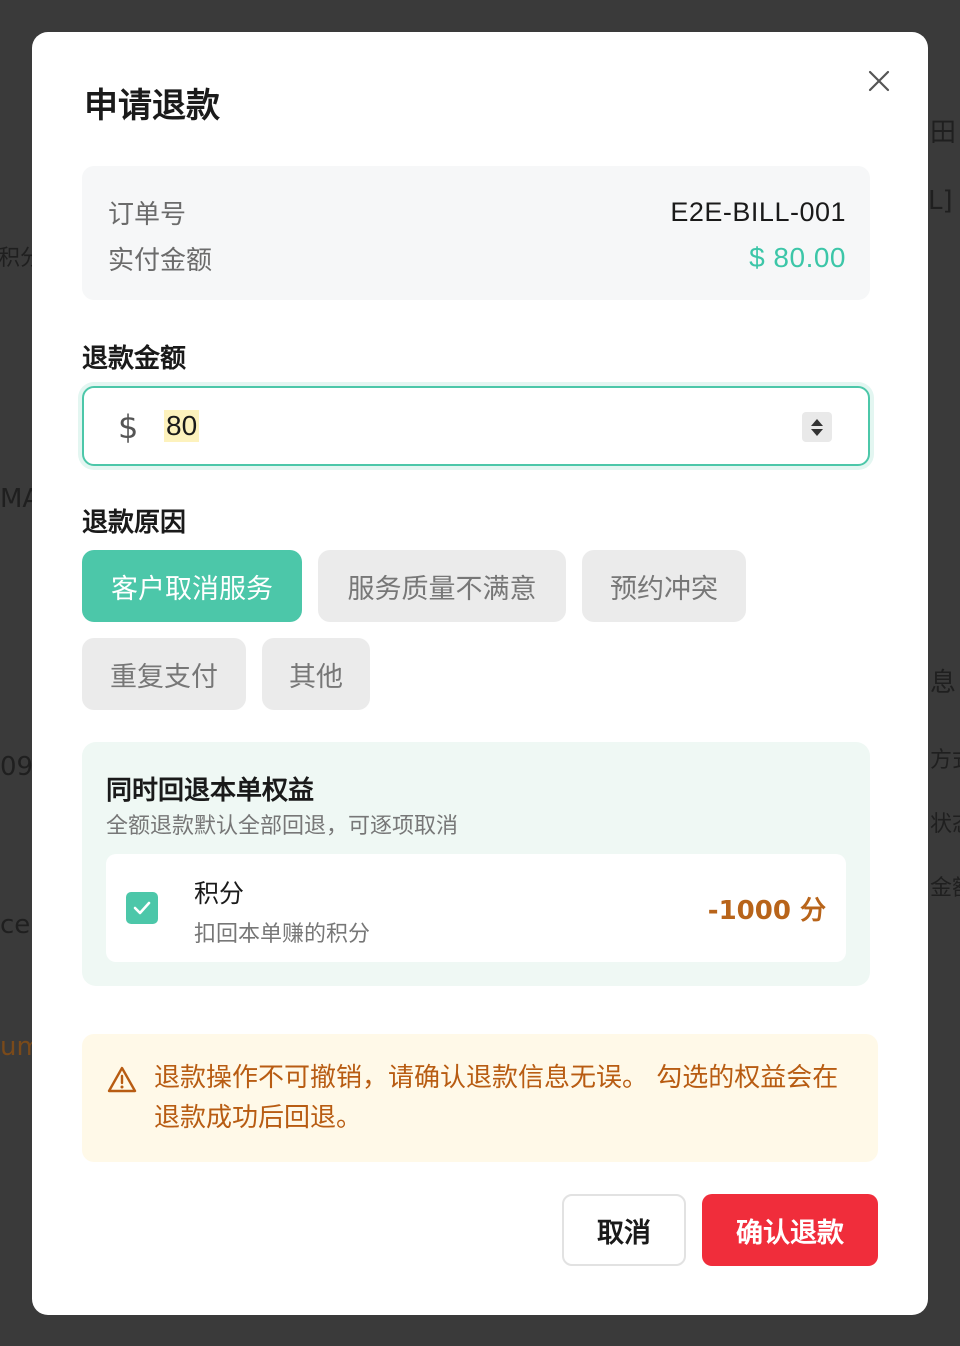  I want to click on refund-amount-input: $ 80, so click(476, 426).